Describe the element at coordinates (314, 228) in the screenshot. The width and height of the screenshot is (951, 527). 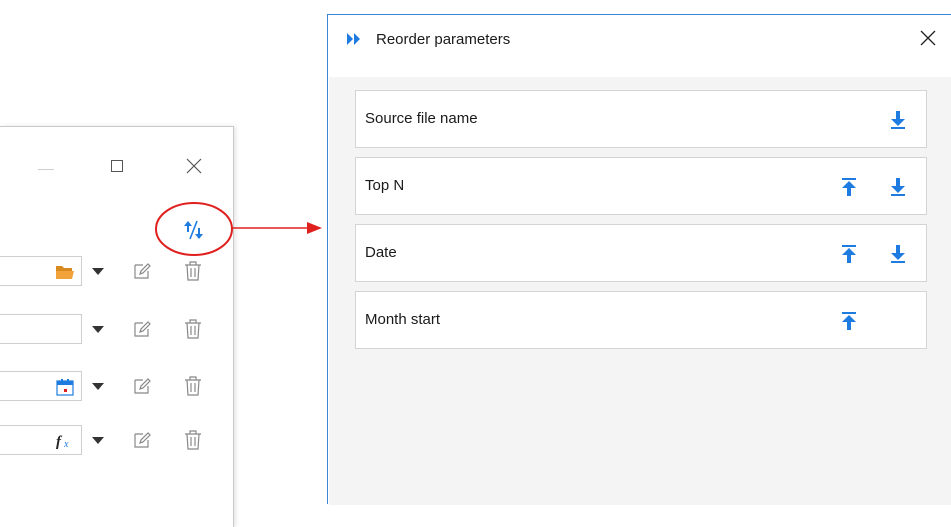
I see `callout-arrow-head` at that location.